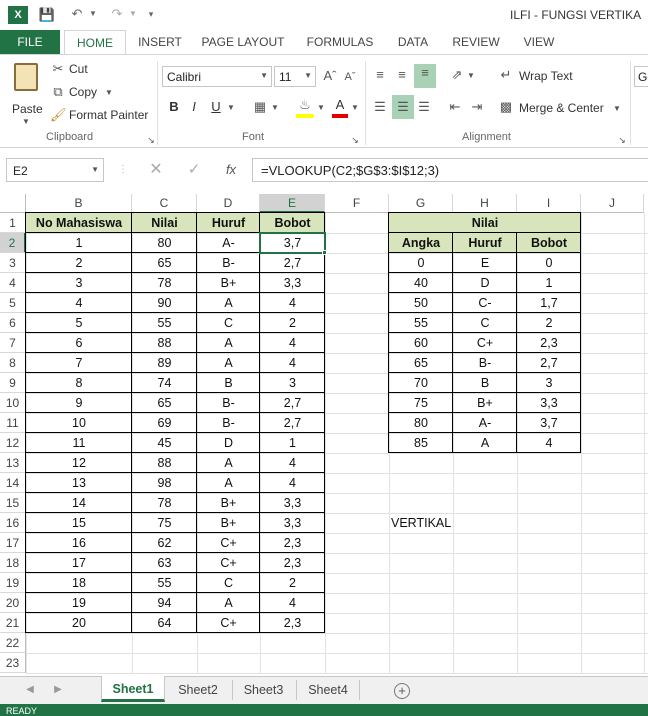  What do you see at coordinates (164, 483) in the screenshot?
I see `table-cell: 98` at bounding box center [164, 483].